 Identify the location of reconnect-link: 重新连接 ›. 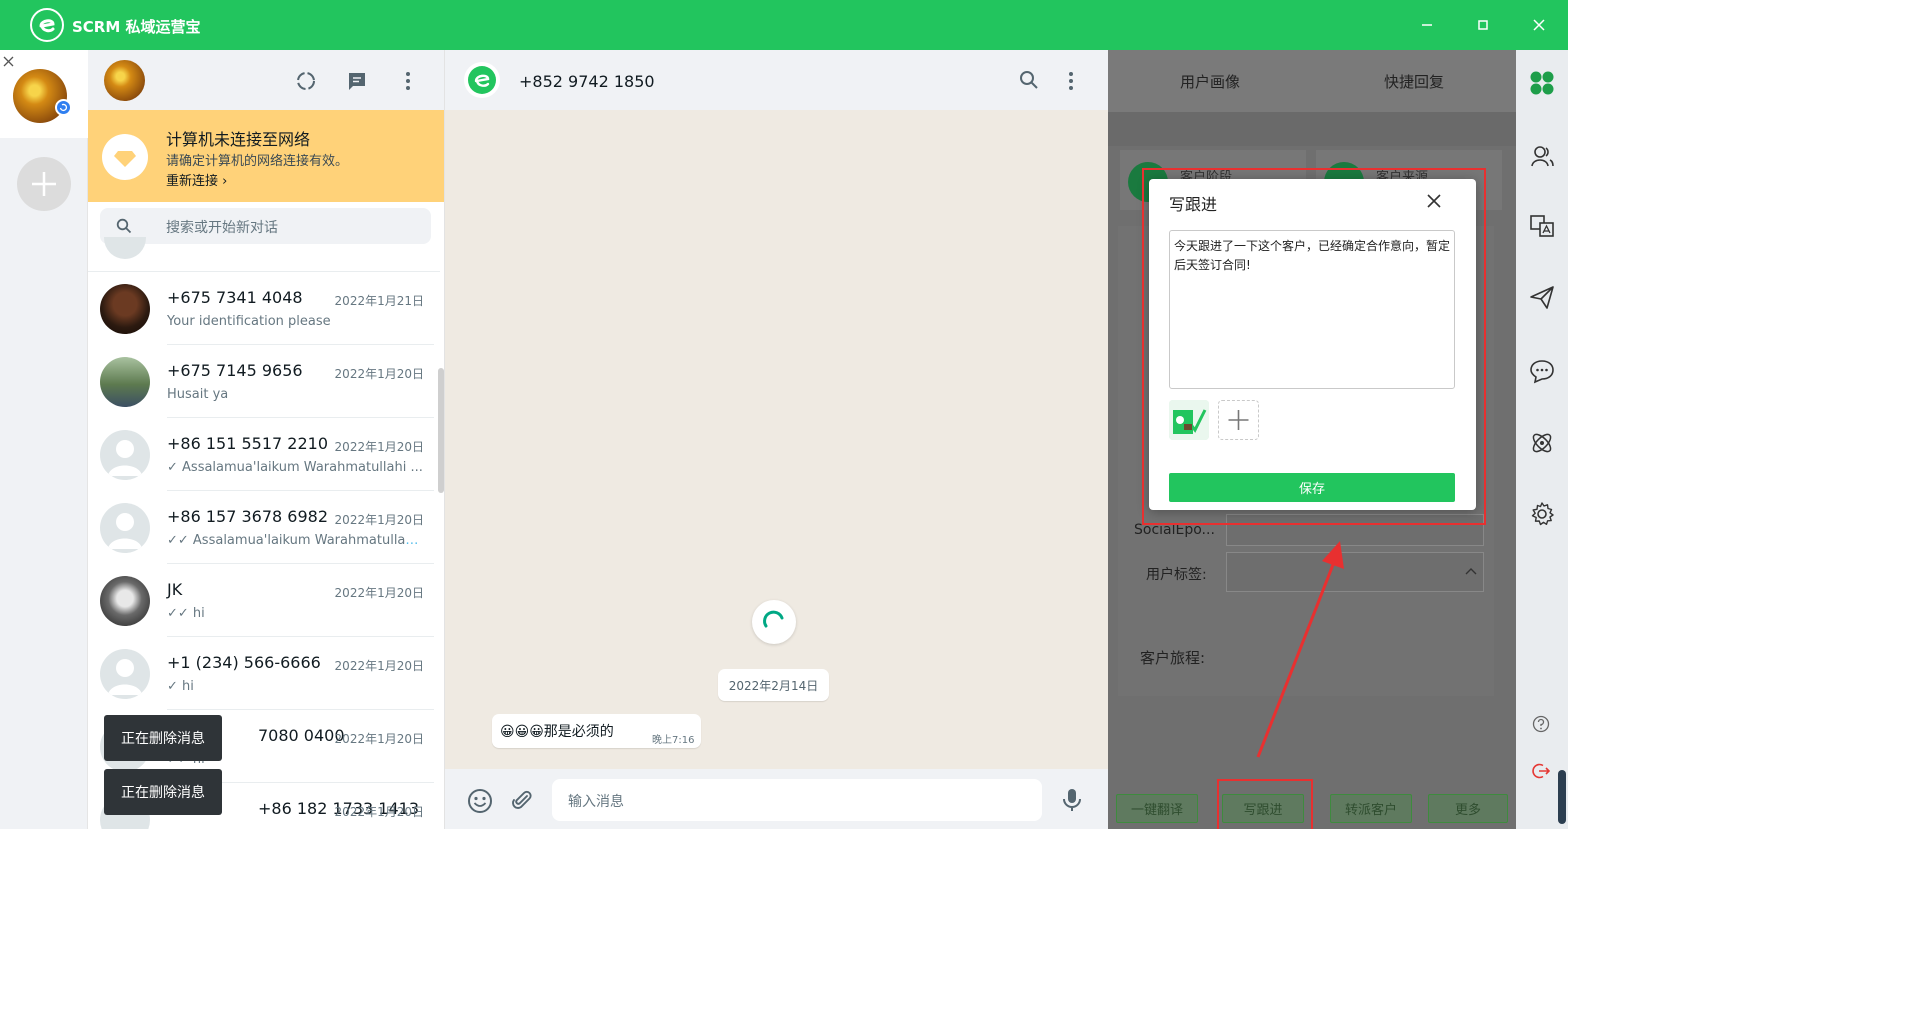
(196, 179).